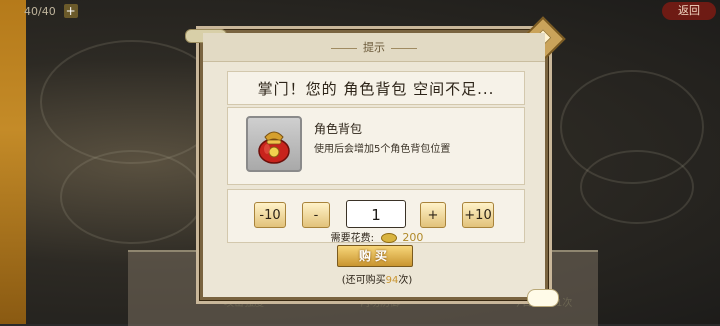  What do you see at coordinates (392, 280) in the screenshot?
I see `remaining-count: 94` at bounding box center [392, 280].